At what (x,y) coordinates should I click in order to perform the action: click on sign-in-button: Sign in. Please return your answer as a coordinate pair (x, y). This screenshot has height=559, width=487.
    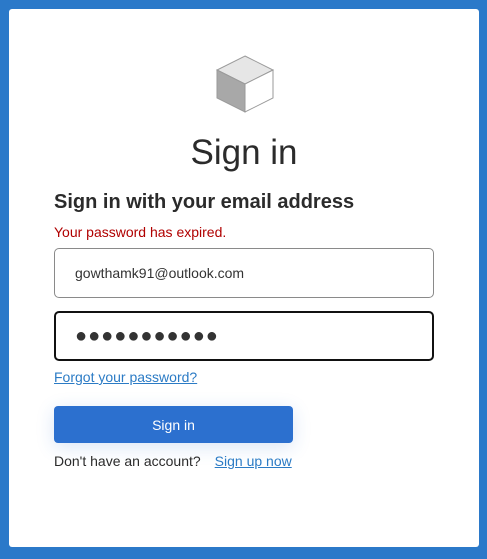
    Looking at the image, I should click on (173, 424).